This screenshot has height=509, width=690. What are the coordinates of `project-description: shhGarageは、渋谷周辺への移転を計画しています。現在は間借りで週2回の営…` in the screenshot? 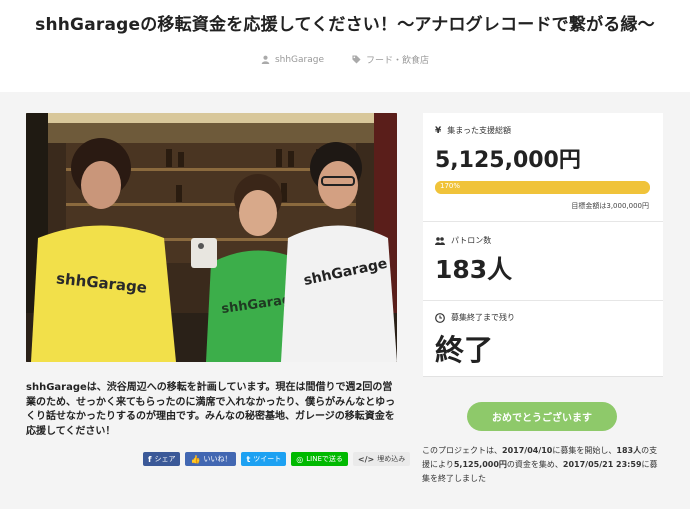 It's located at (211, 409).